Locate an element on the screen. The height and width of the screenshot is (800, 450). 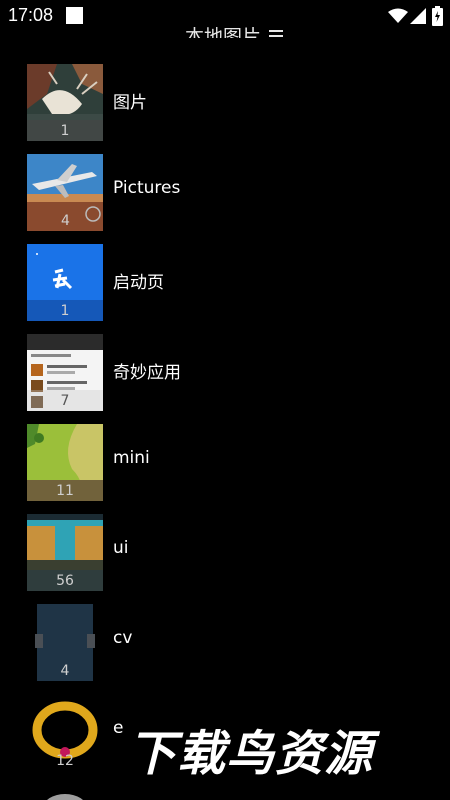
album-item: 56 ui is located at coordinates (225, 552).